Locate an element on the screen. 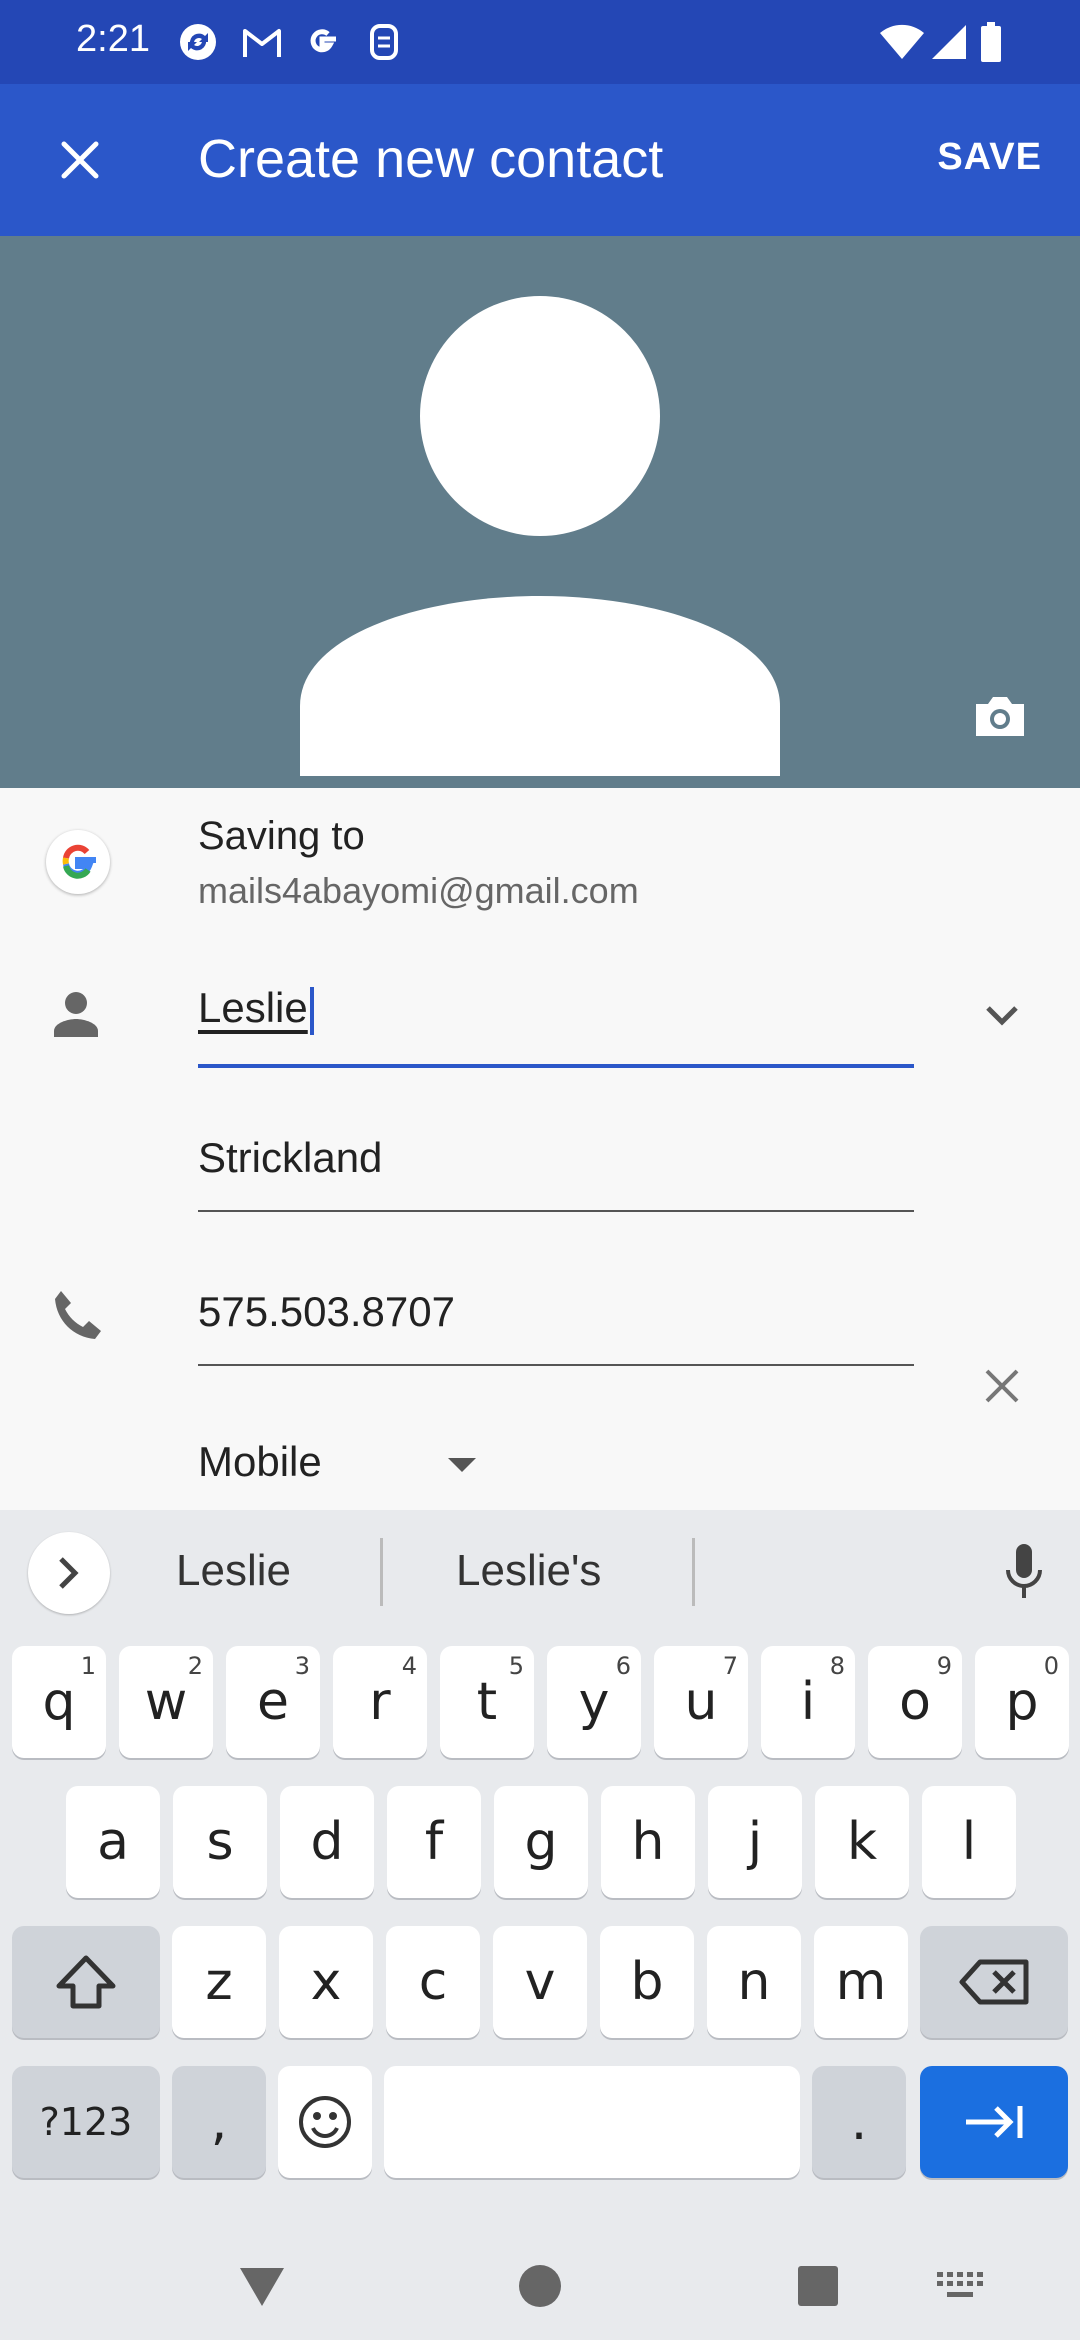 The width and height of the screenshot is (1080, 2340). key-z: z is located at coordinates (219, 1982).